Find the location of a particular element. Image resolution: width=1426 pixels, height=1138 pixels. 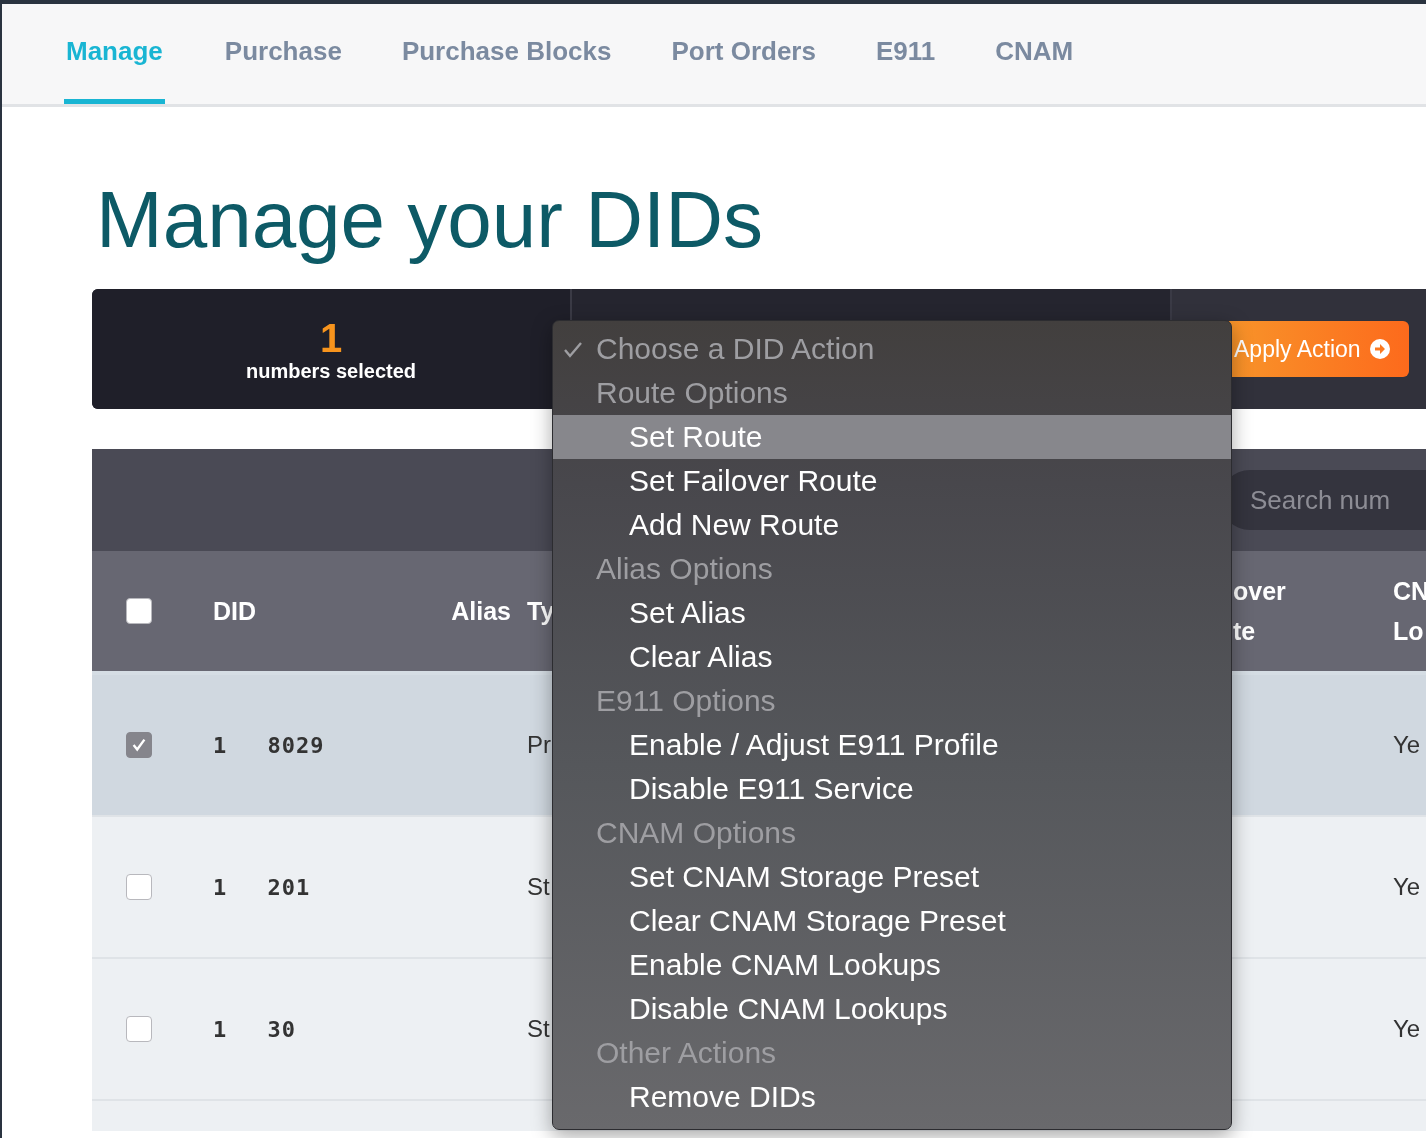

menu-option: Remove DIDs is located at coordinates (892, 1097).